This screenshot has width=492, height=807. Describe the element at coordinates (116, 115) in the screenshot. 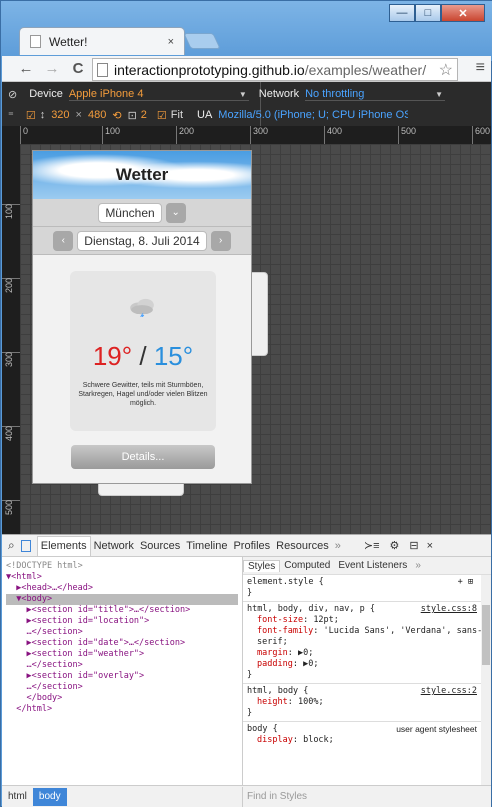

I see `swap-dimensions-icon: ⟲` at that location.